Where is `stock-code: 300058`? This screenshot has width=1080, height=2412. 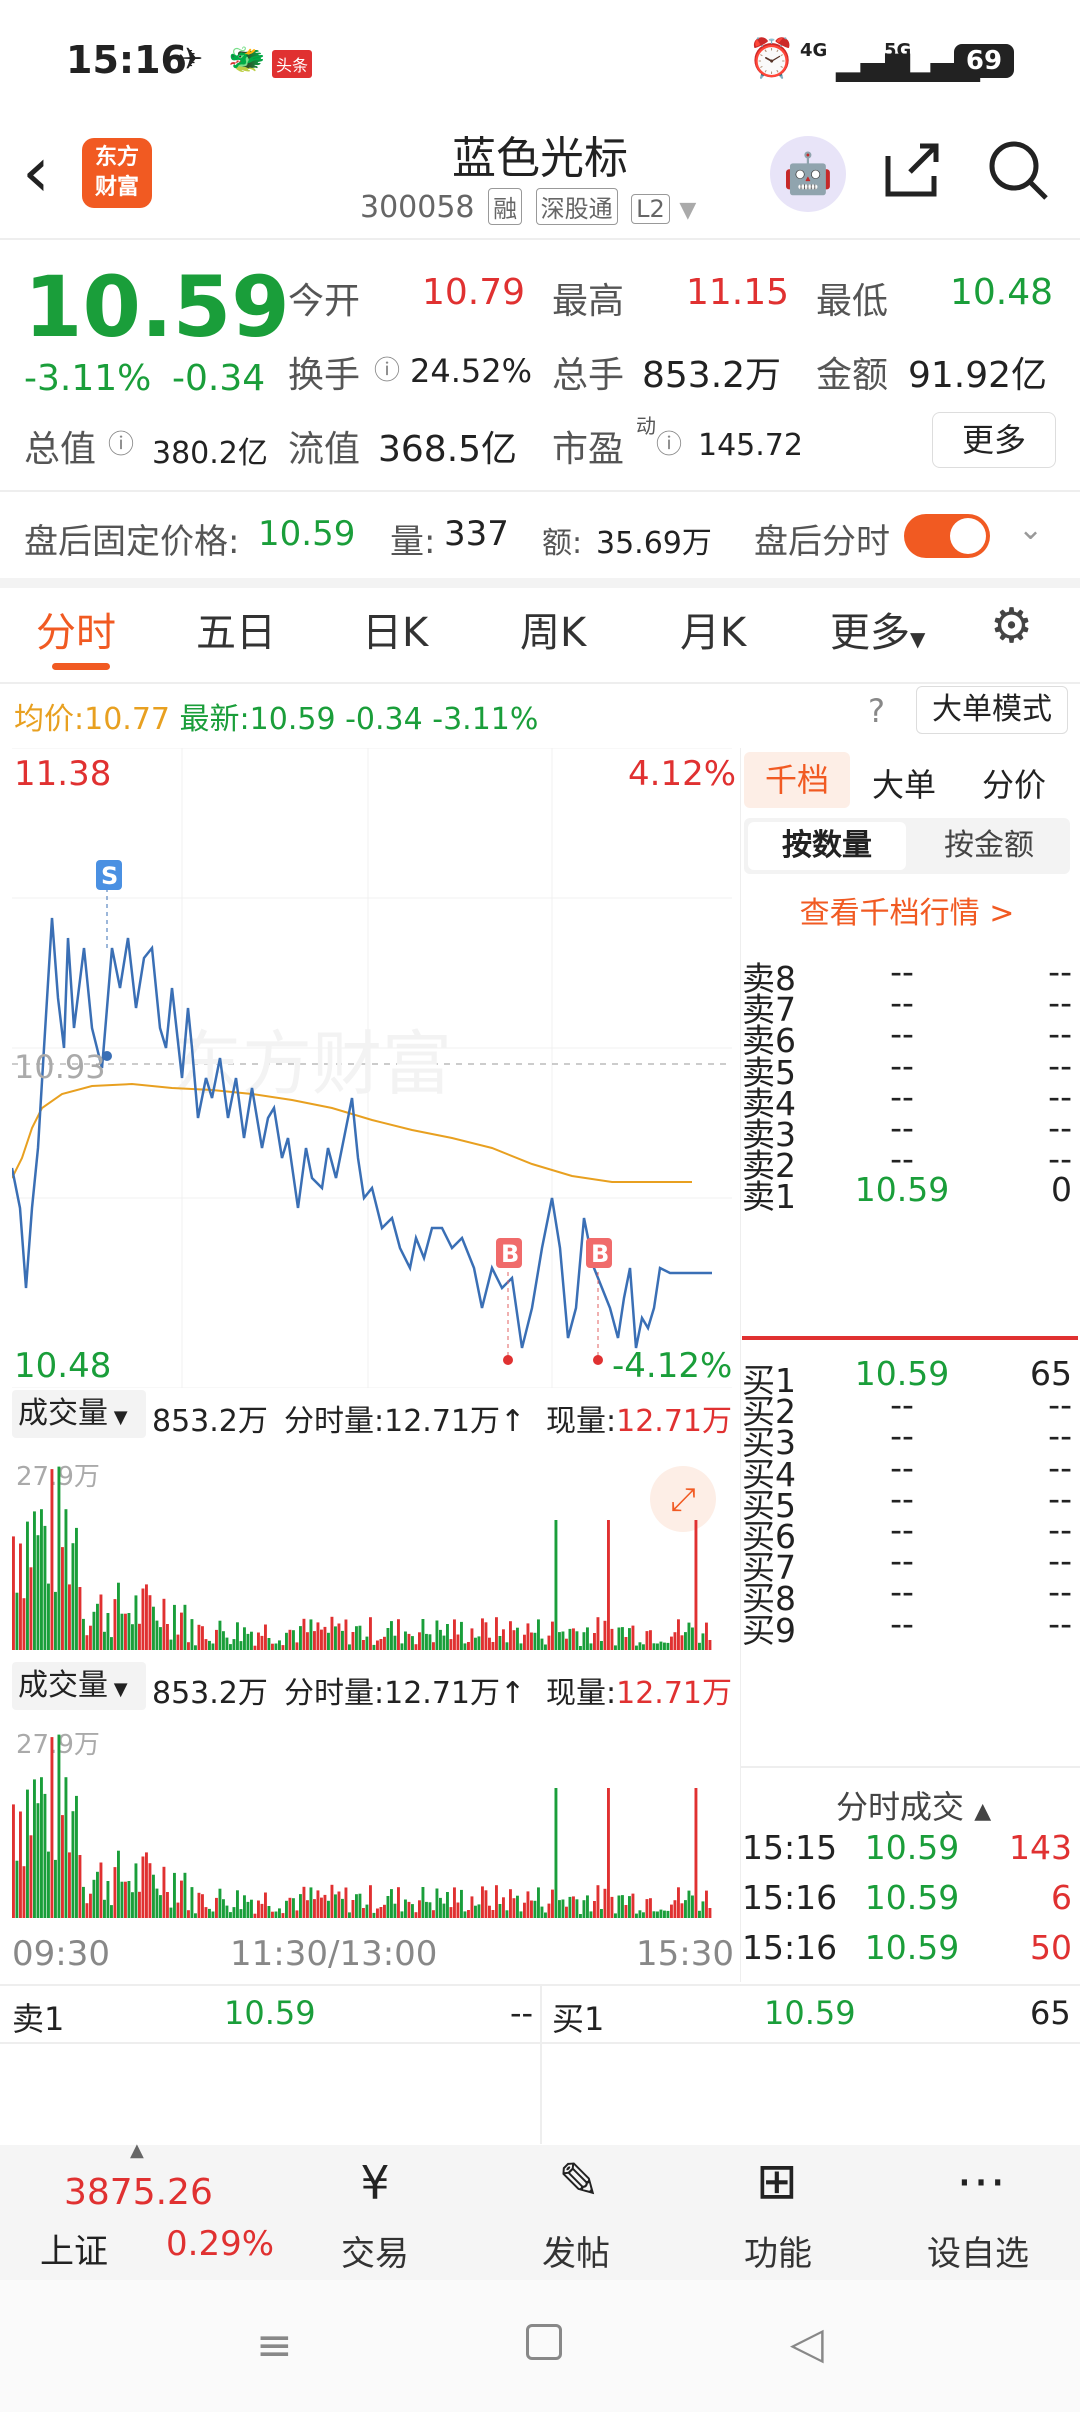 stock-code: 300058 is located at coordinates (417, 207).